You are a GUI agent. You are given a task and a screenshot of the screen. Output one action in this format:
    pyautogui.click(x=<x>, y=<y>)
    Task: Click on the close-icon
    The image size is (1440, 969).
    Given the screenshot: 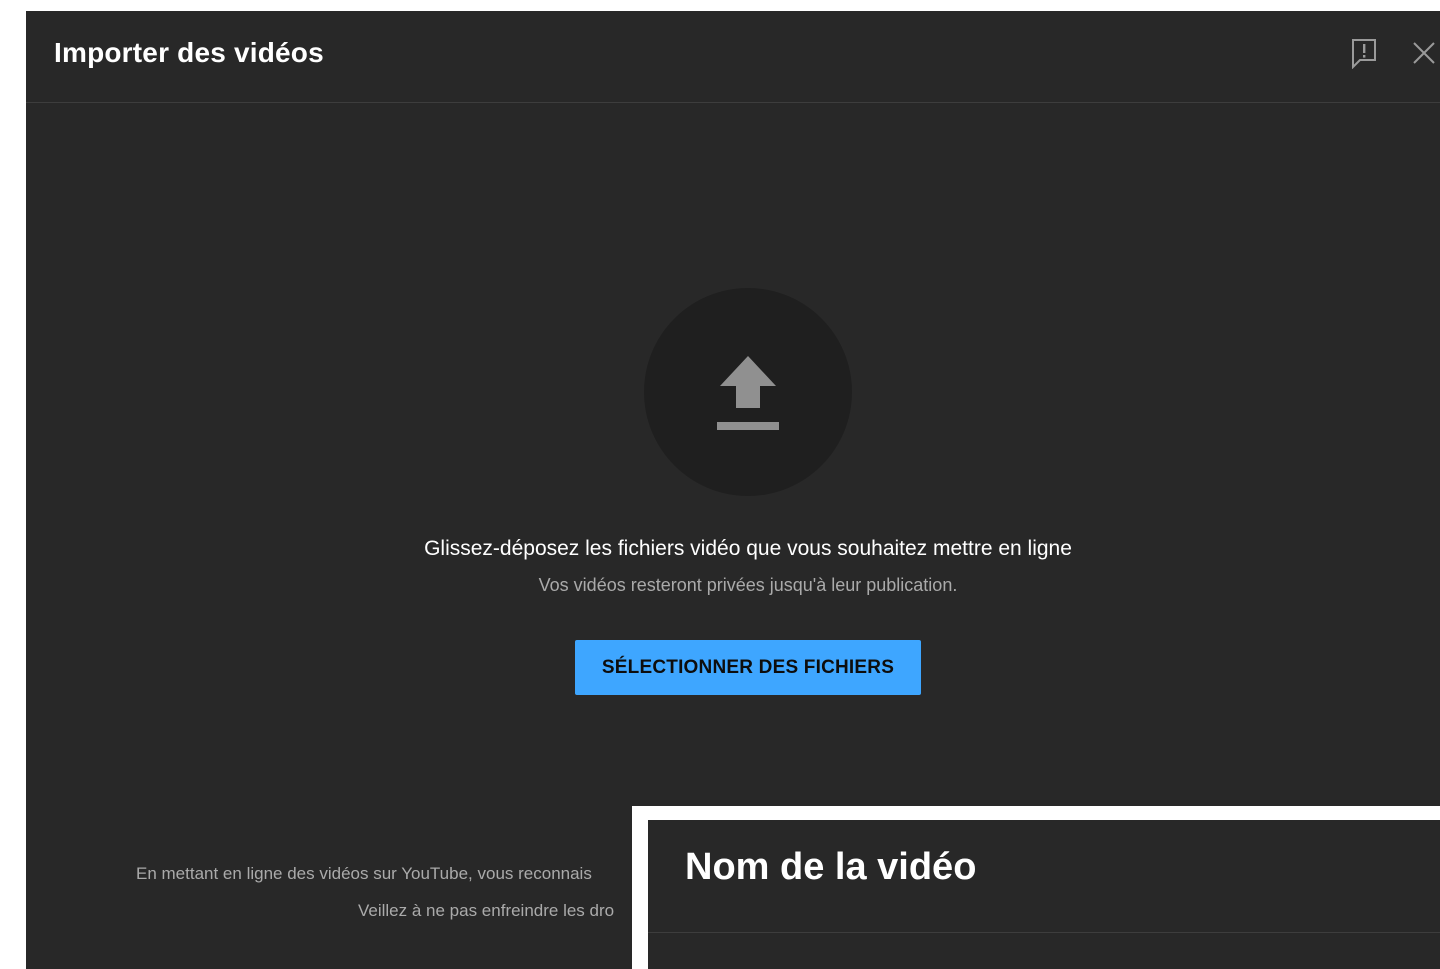 What is the action you would take?
    pyautogui.click(x=1424, y=53)
    